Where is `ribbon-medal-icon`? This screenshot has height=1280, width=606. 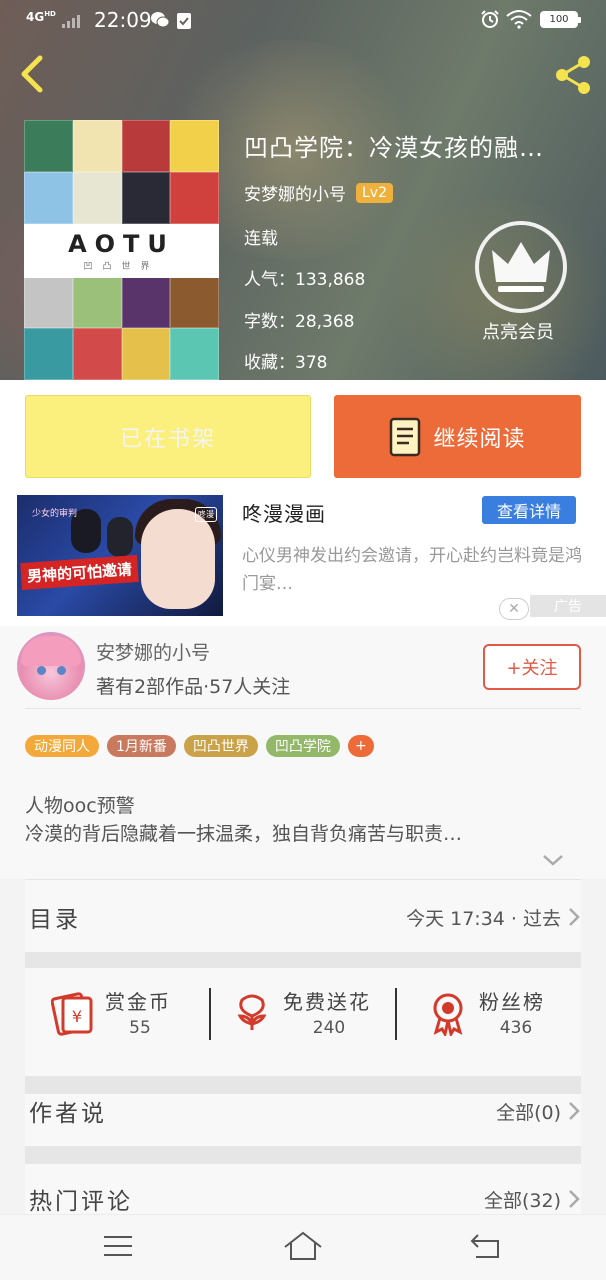 ribbon-medal-icon is located at coordinates (448, 1014).